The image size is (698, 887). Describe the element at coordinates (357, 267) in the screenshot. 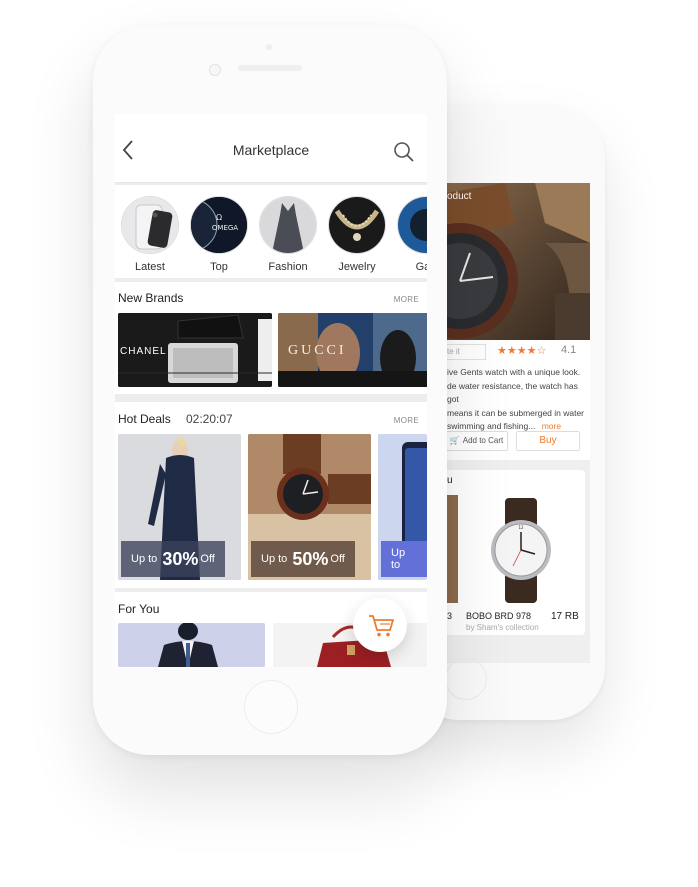

I see `category-label: Jewelry` at that location.